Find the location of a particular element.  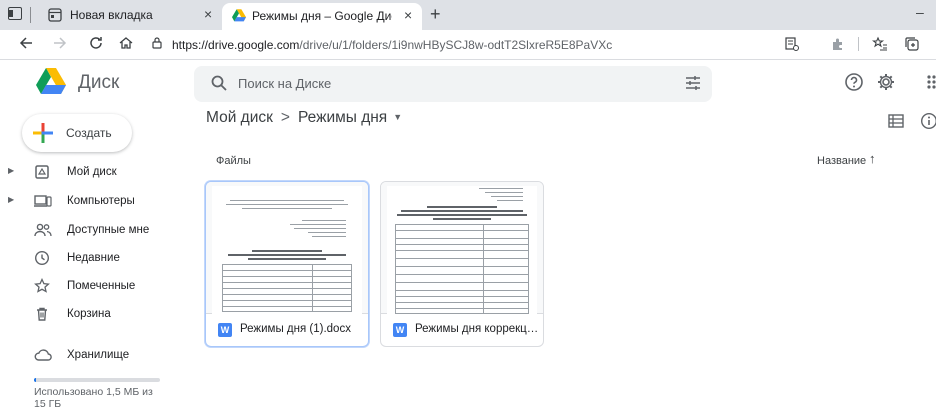

storage-usage-fill is located at coordinates (35, 380).